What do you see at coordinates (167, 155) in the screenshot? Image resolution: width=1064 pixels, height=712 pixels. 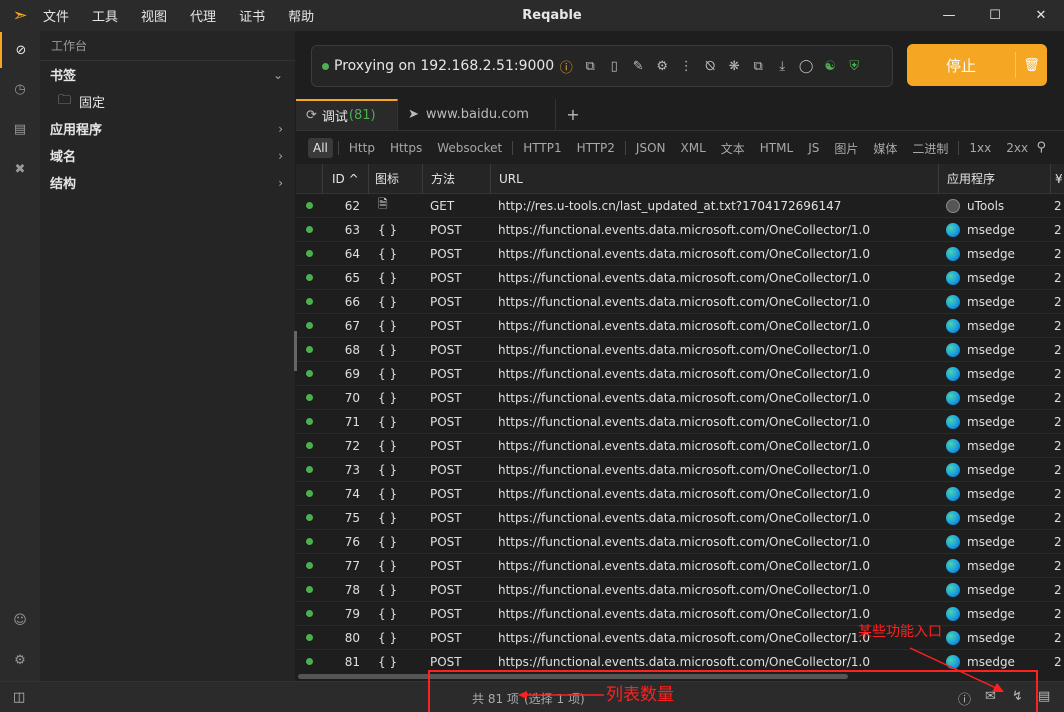 I see `sidebar-item-domains: 域名 ›` at bounding box center [167, 155].